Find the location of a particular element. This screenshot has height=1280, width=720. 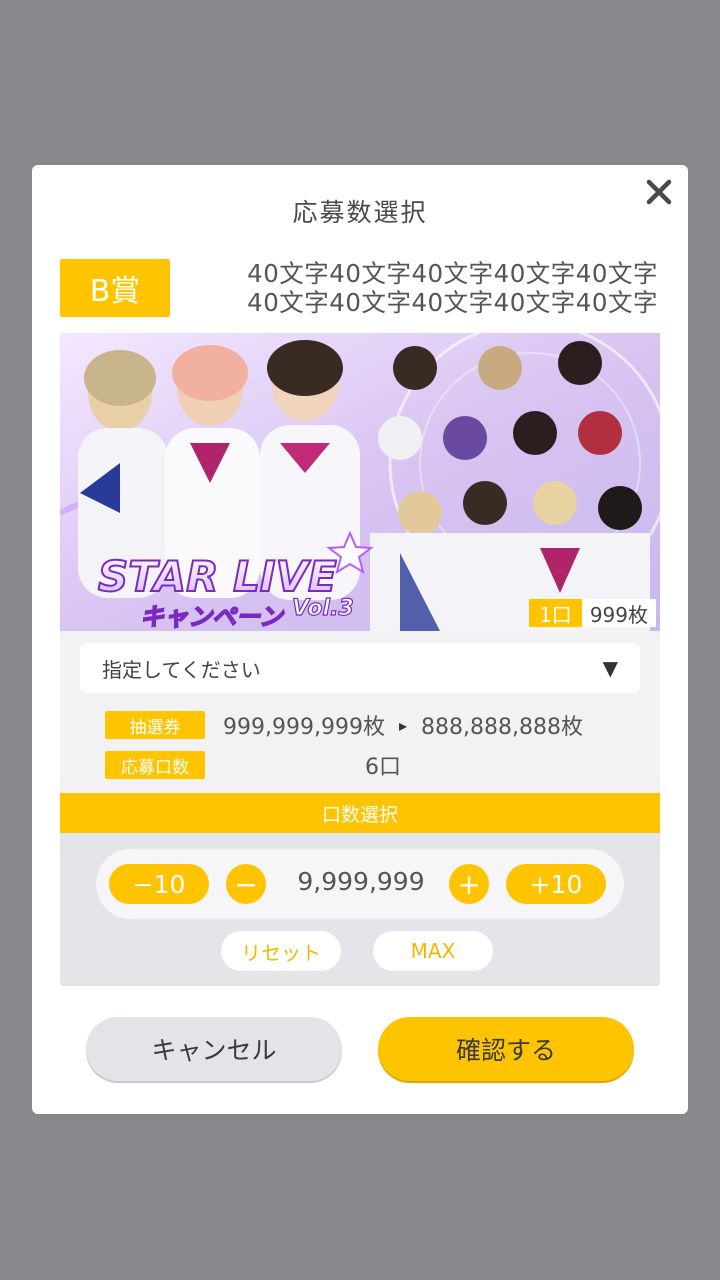

minus-button: − is located at coordinates (246, 884).